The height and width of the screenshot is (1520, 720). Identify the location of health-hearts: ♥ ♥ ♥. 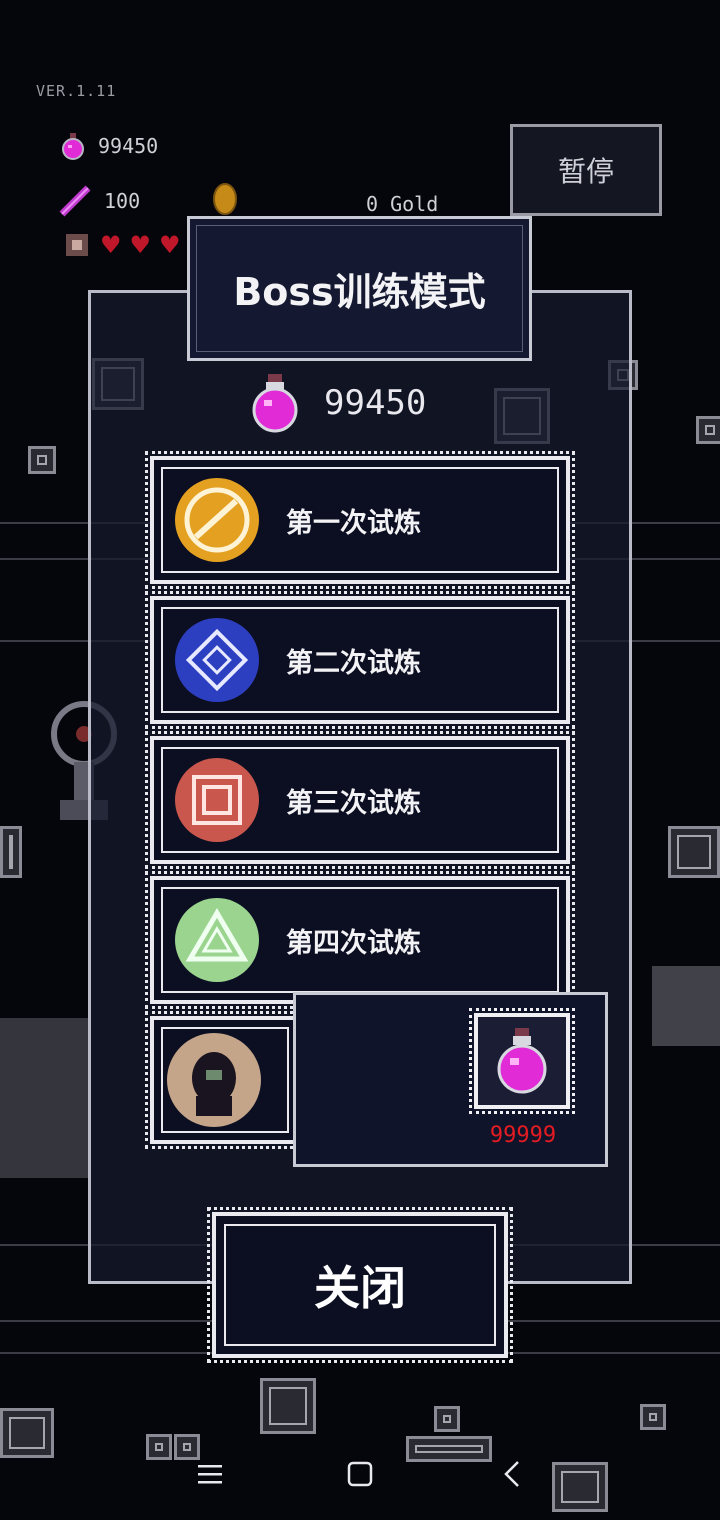
(121, 245).